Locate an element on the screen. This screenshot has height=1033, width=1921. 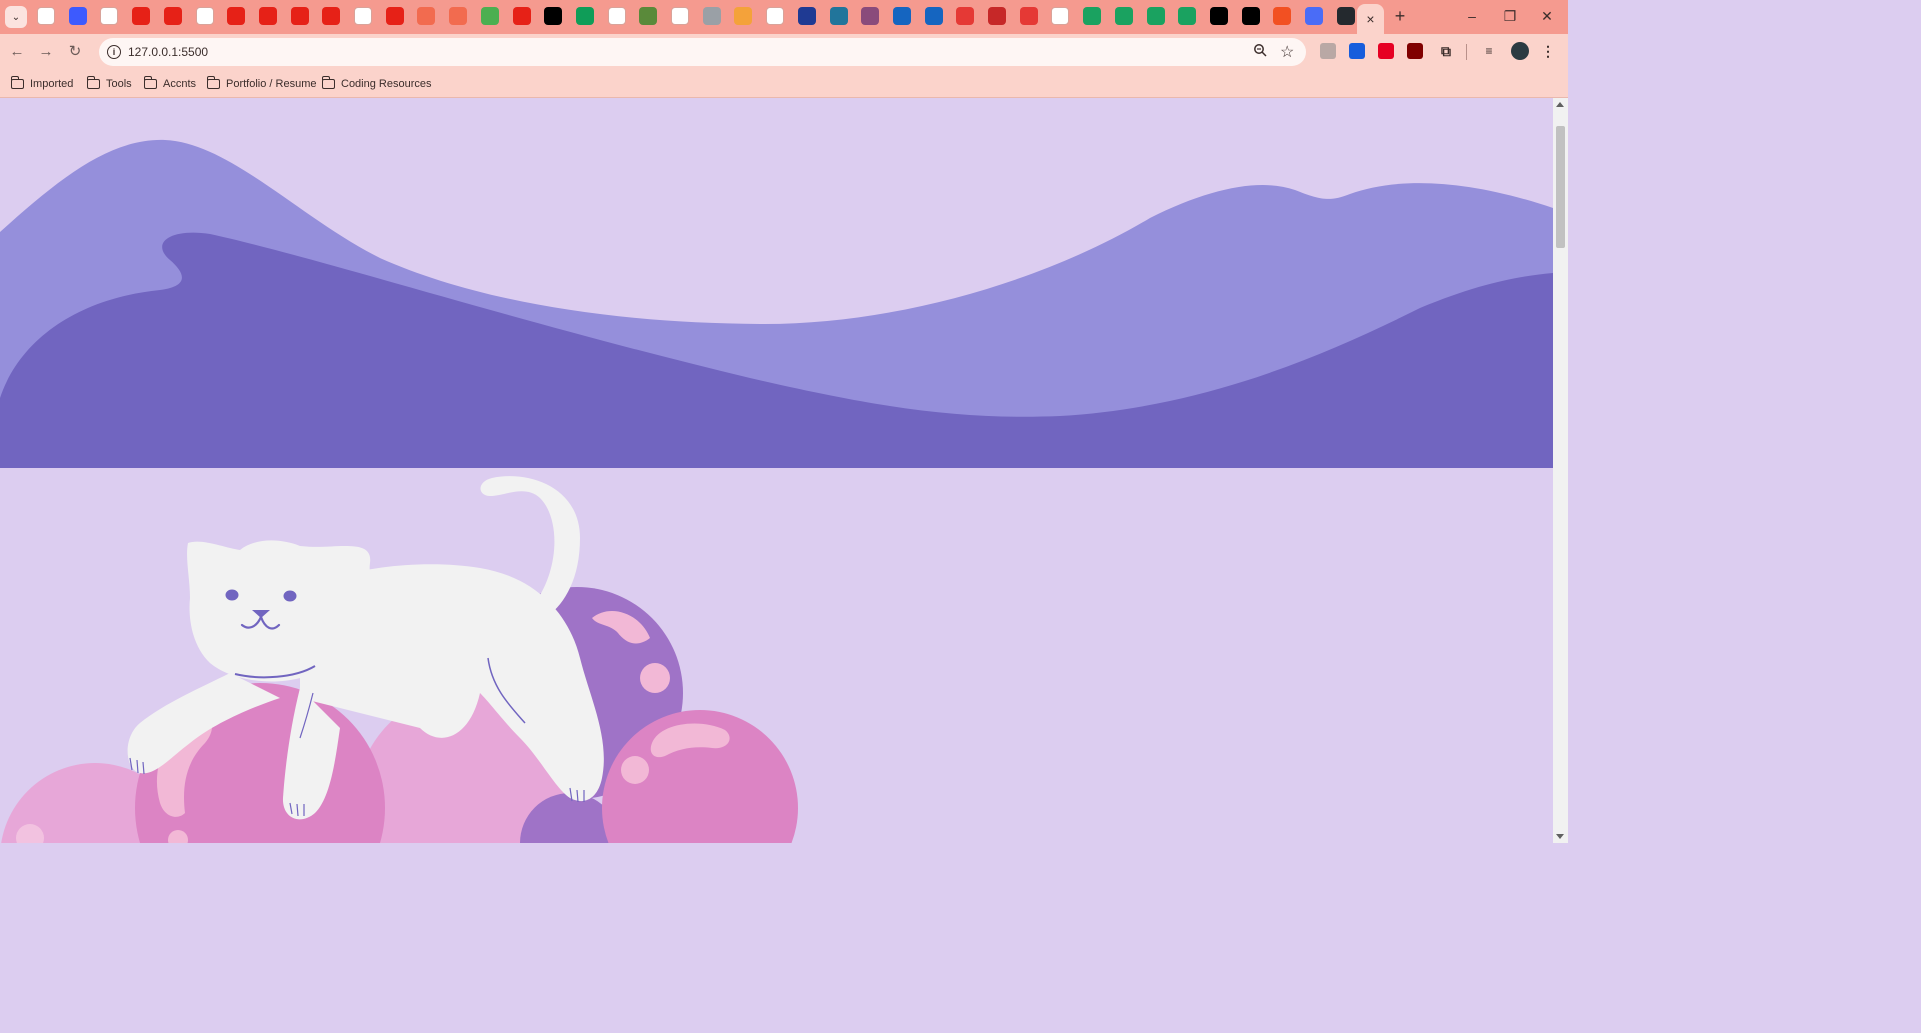
close-window-button: ✕ is located at coordinates (1547, 16).